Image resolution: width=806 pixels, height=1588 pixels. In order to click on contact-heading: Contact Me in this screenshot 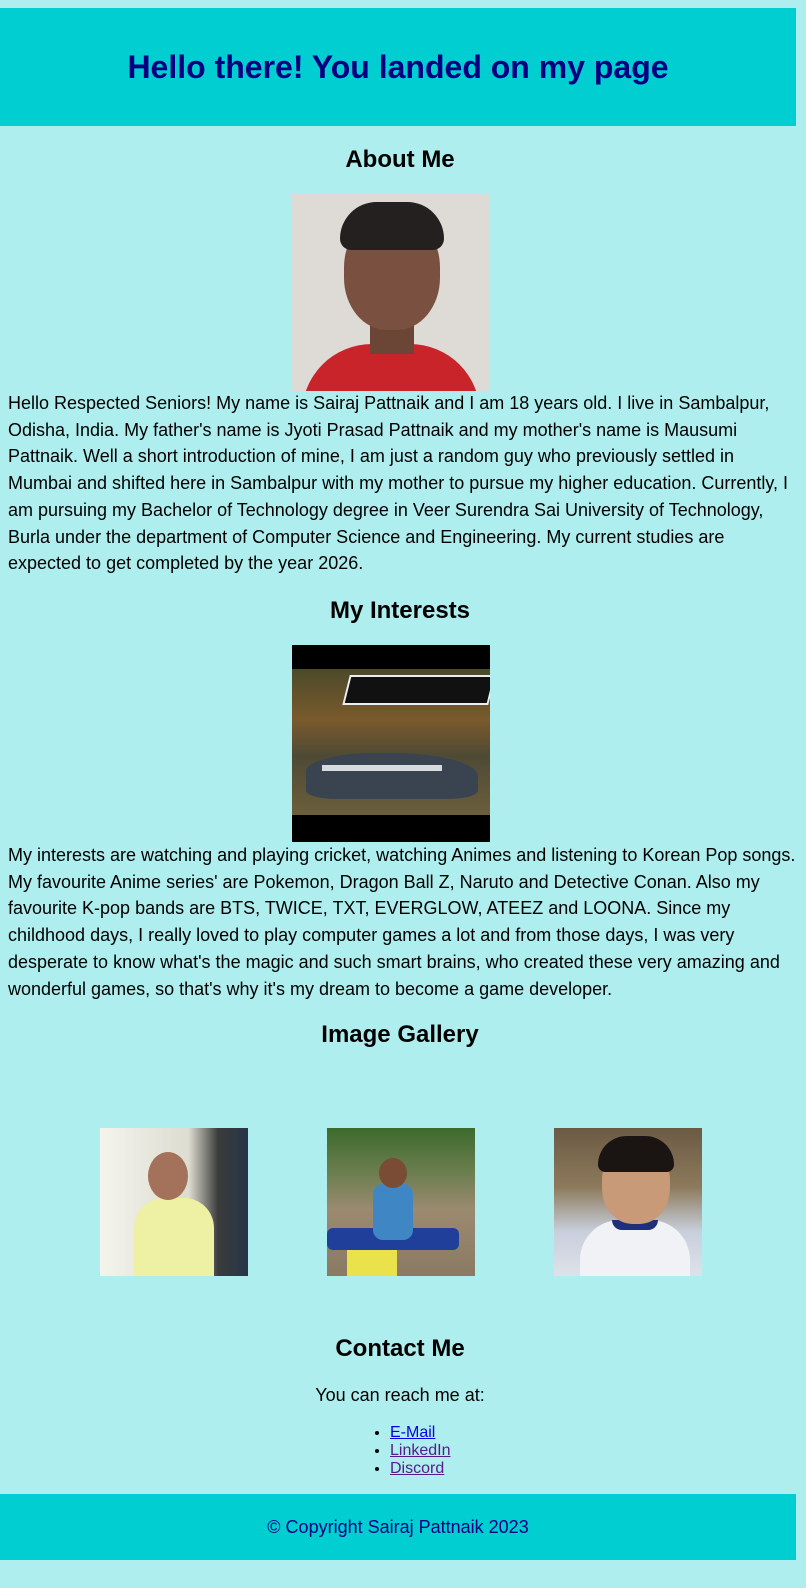, I will do `click(400, 1348)`.